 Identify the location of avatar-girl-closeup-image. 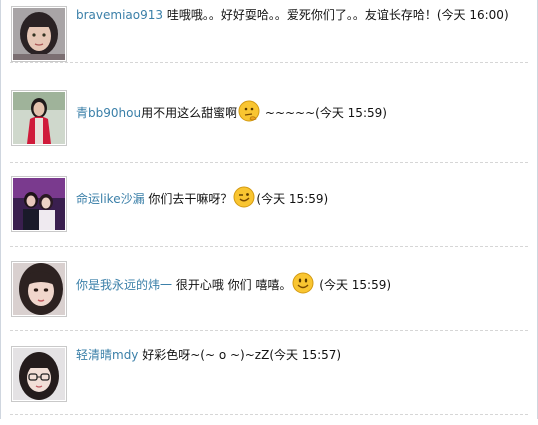
(39, 289).